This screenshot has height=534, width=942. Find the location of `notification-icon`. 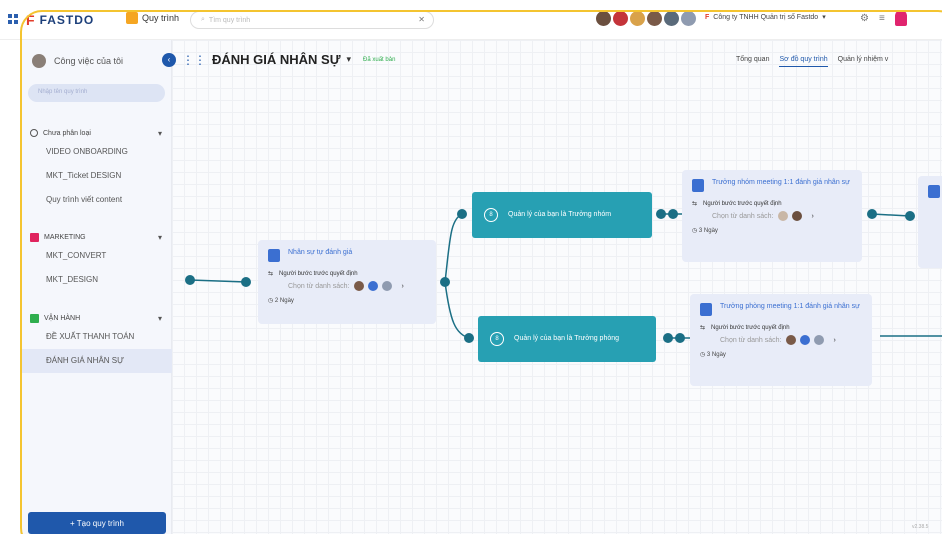

notification-icon is located at coordinates (900, 18).